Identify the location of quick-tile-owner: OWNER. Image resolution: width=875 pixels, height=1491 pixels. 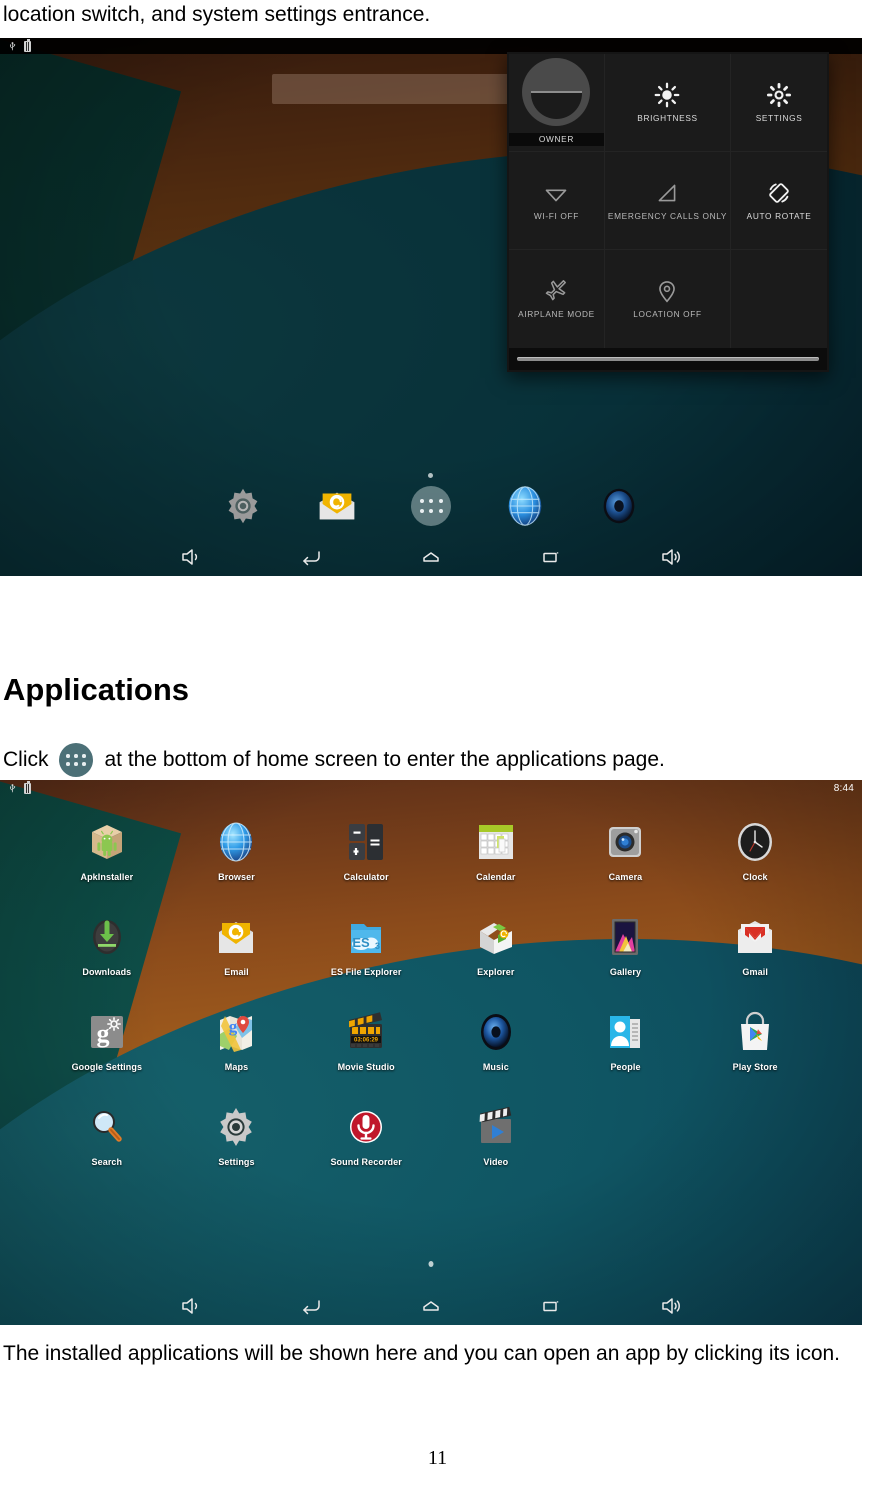
(557, 103).